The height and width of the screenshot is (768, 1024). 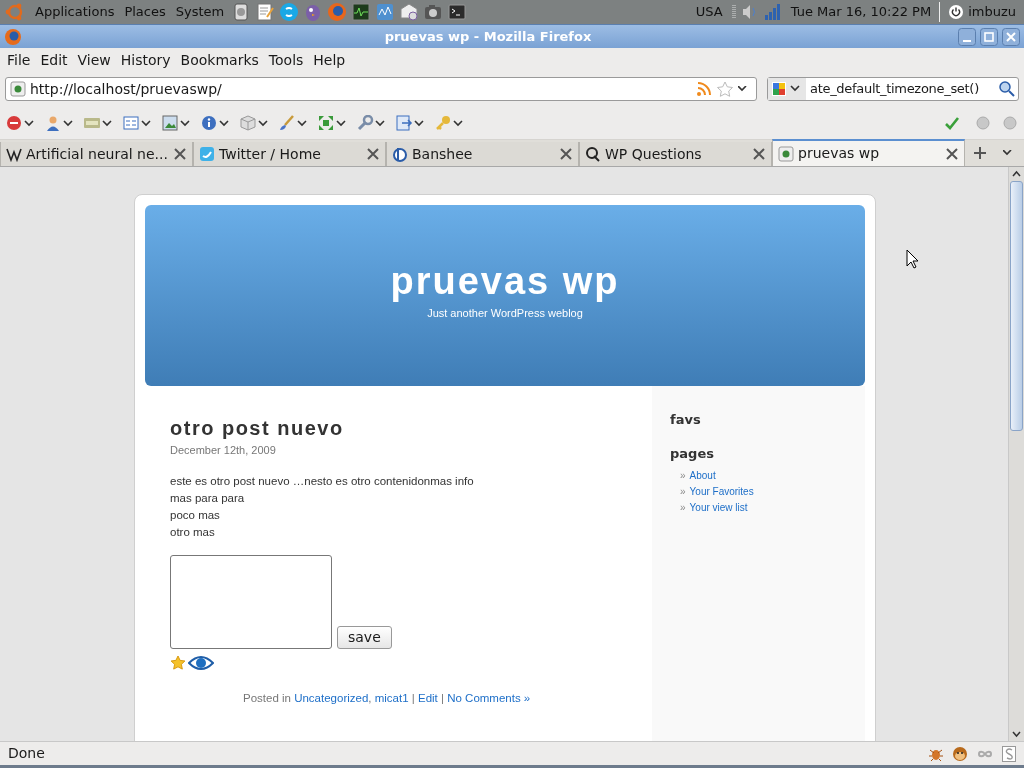 What do you see at coordinates (410, 122) in the screenshot?
I see `source-window-menu-icon` at bounding box center [410, 122].